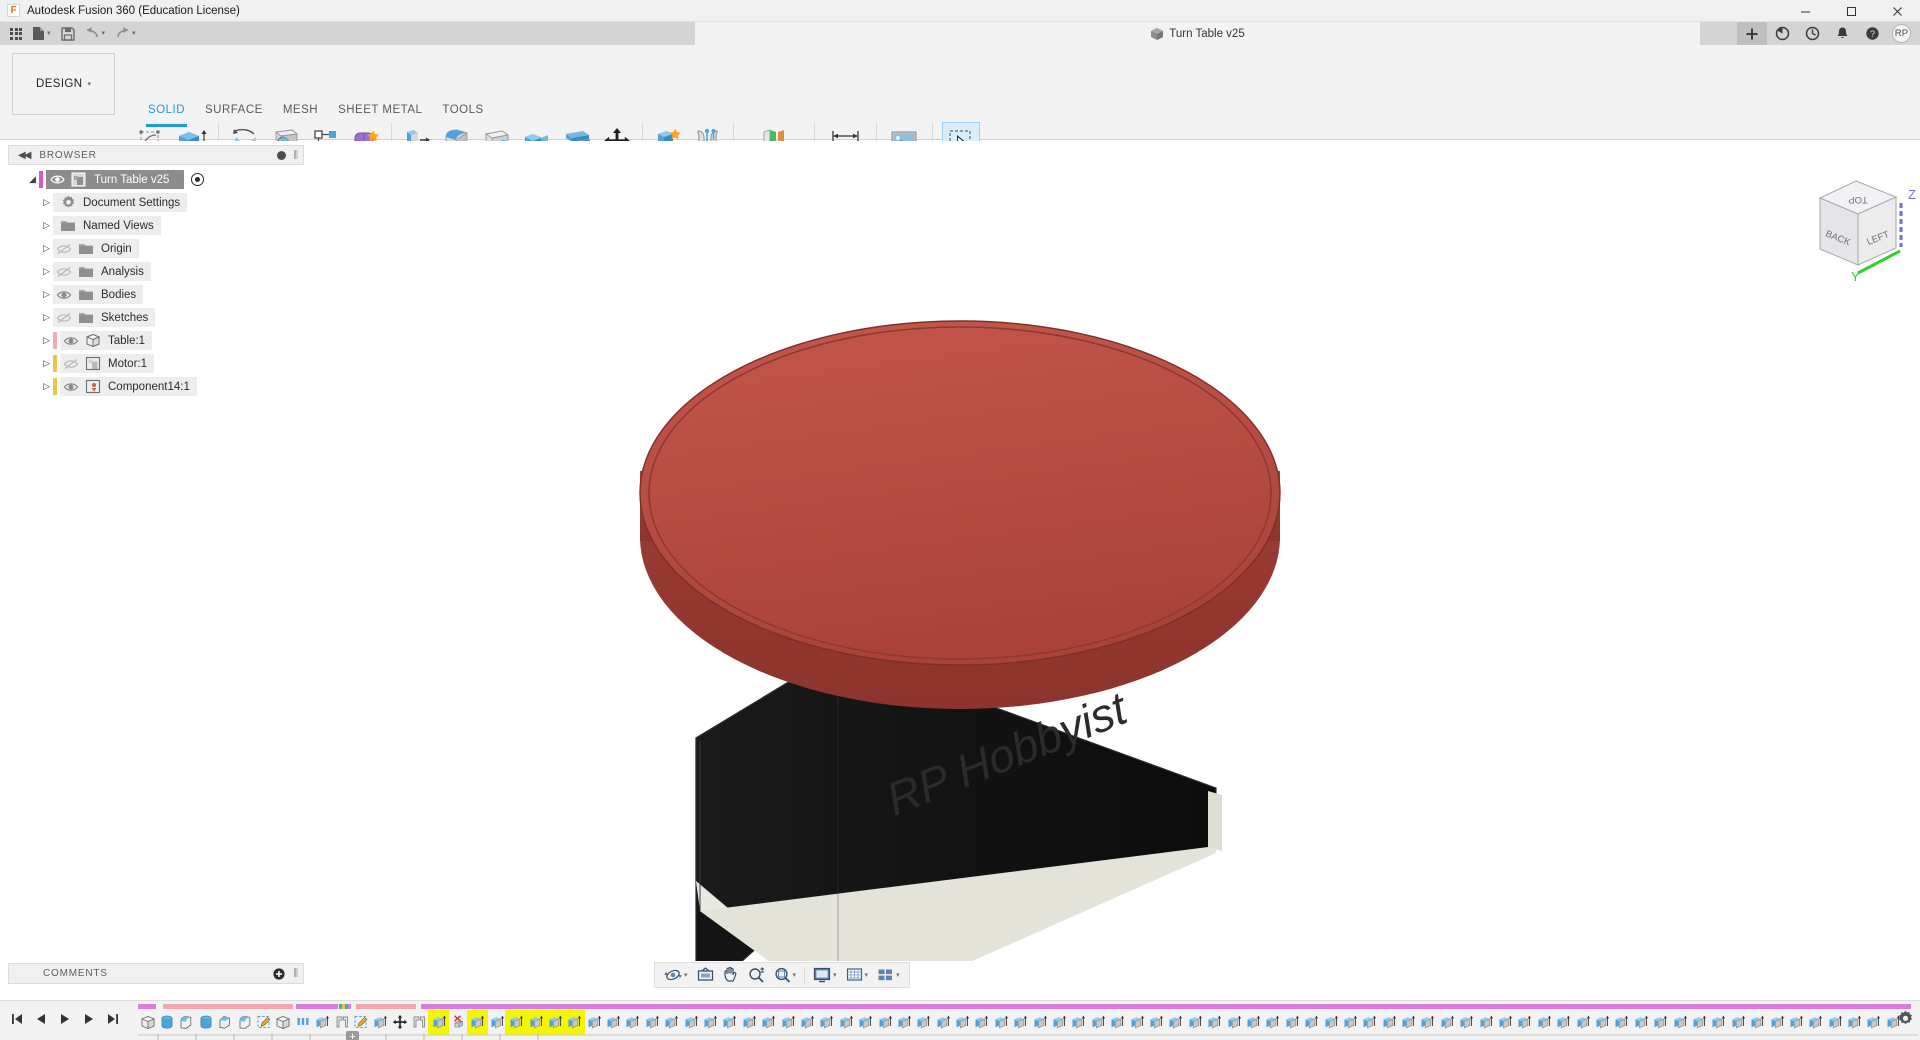 This screenshot has width=1920, height=1040. Describe the element at coordinates (1842, 33) in the screenshot. I see `notifications-bell-icon` at that location.